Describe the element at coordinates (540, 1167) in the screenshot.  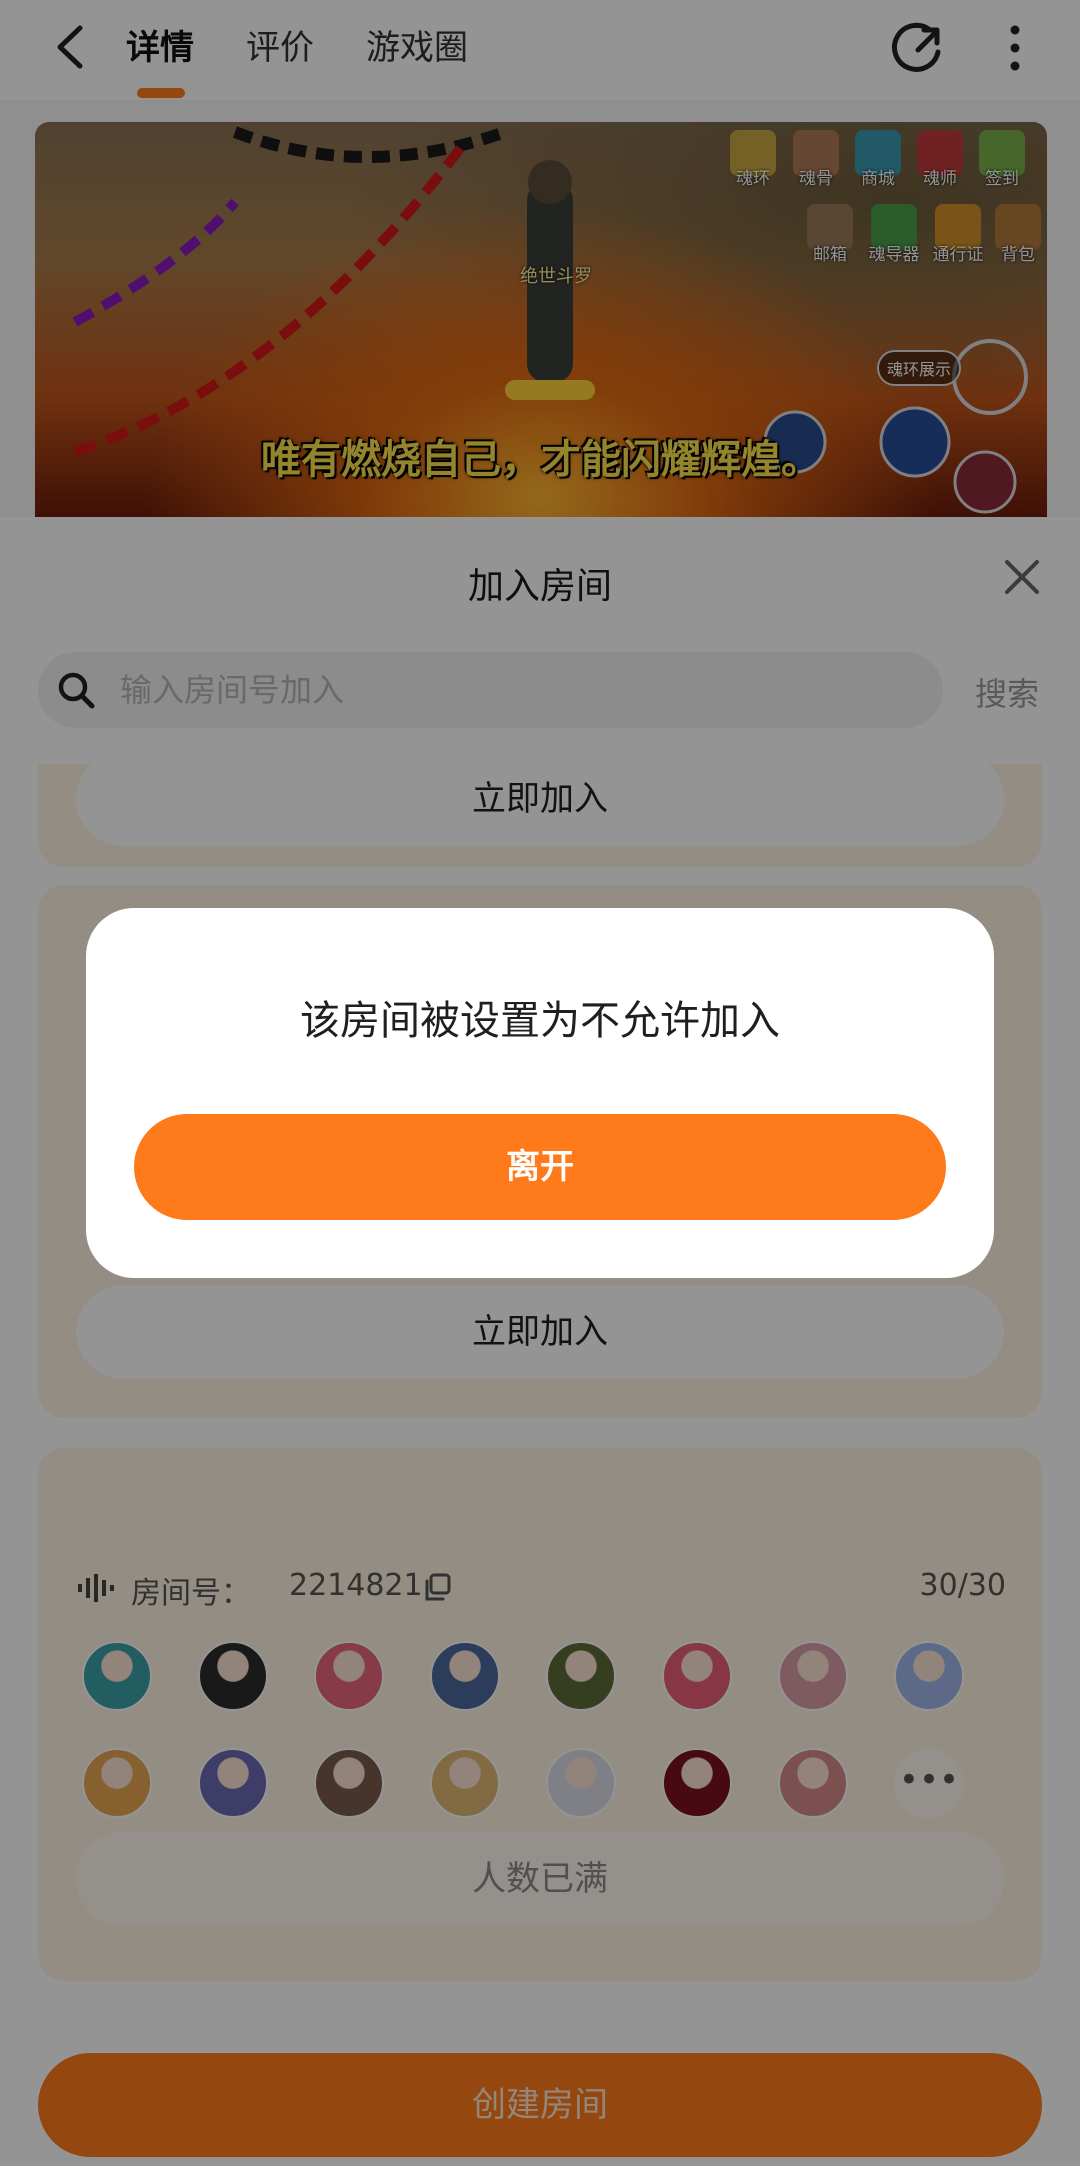
I see `leave-button: 离开` at that location.